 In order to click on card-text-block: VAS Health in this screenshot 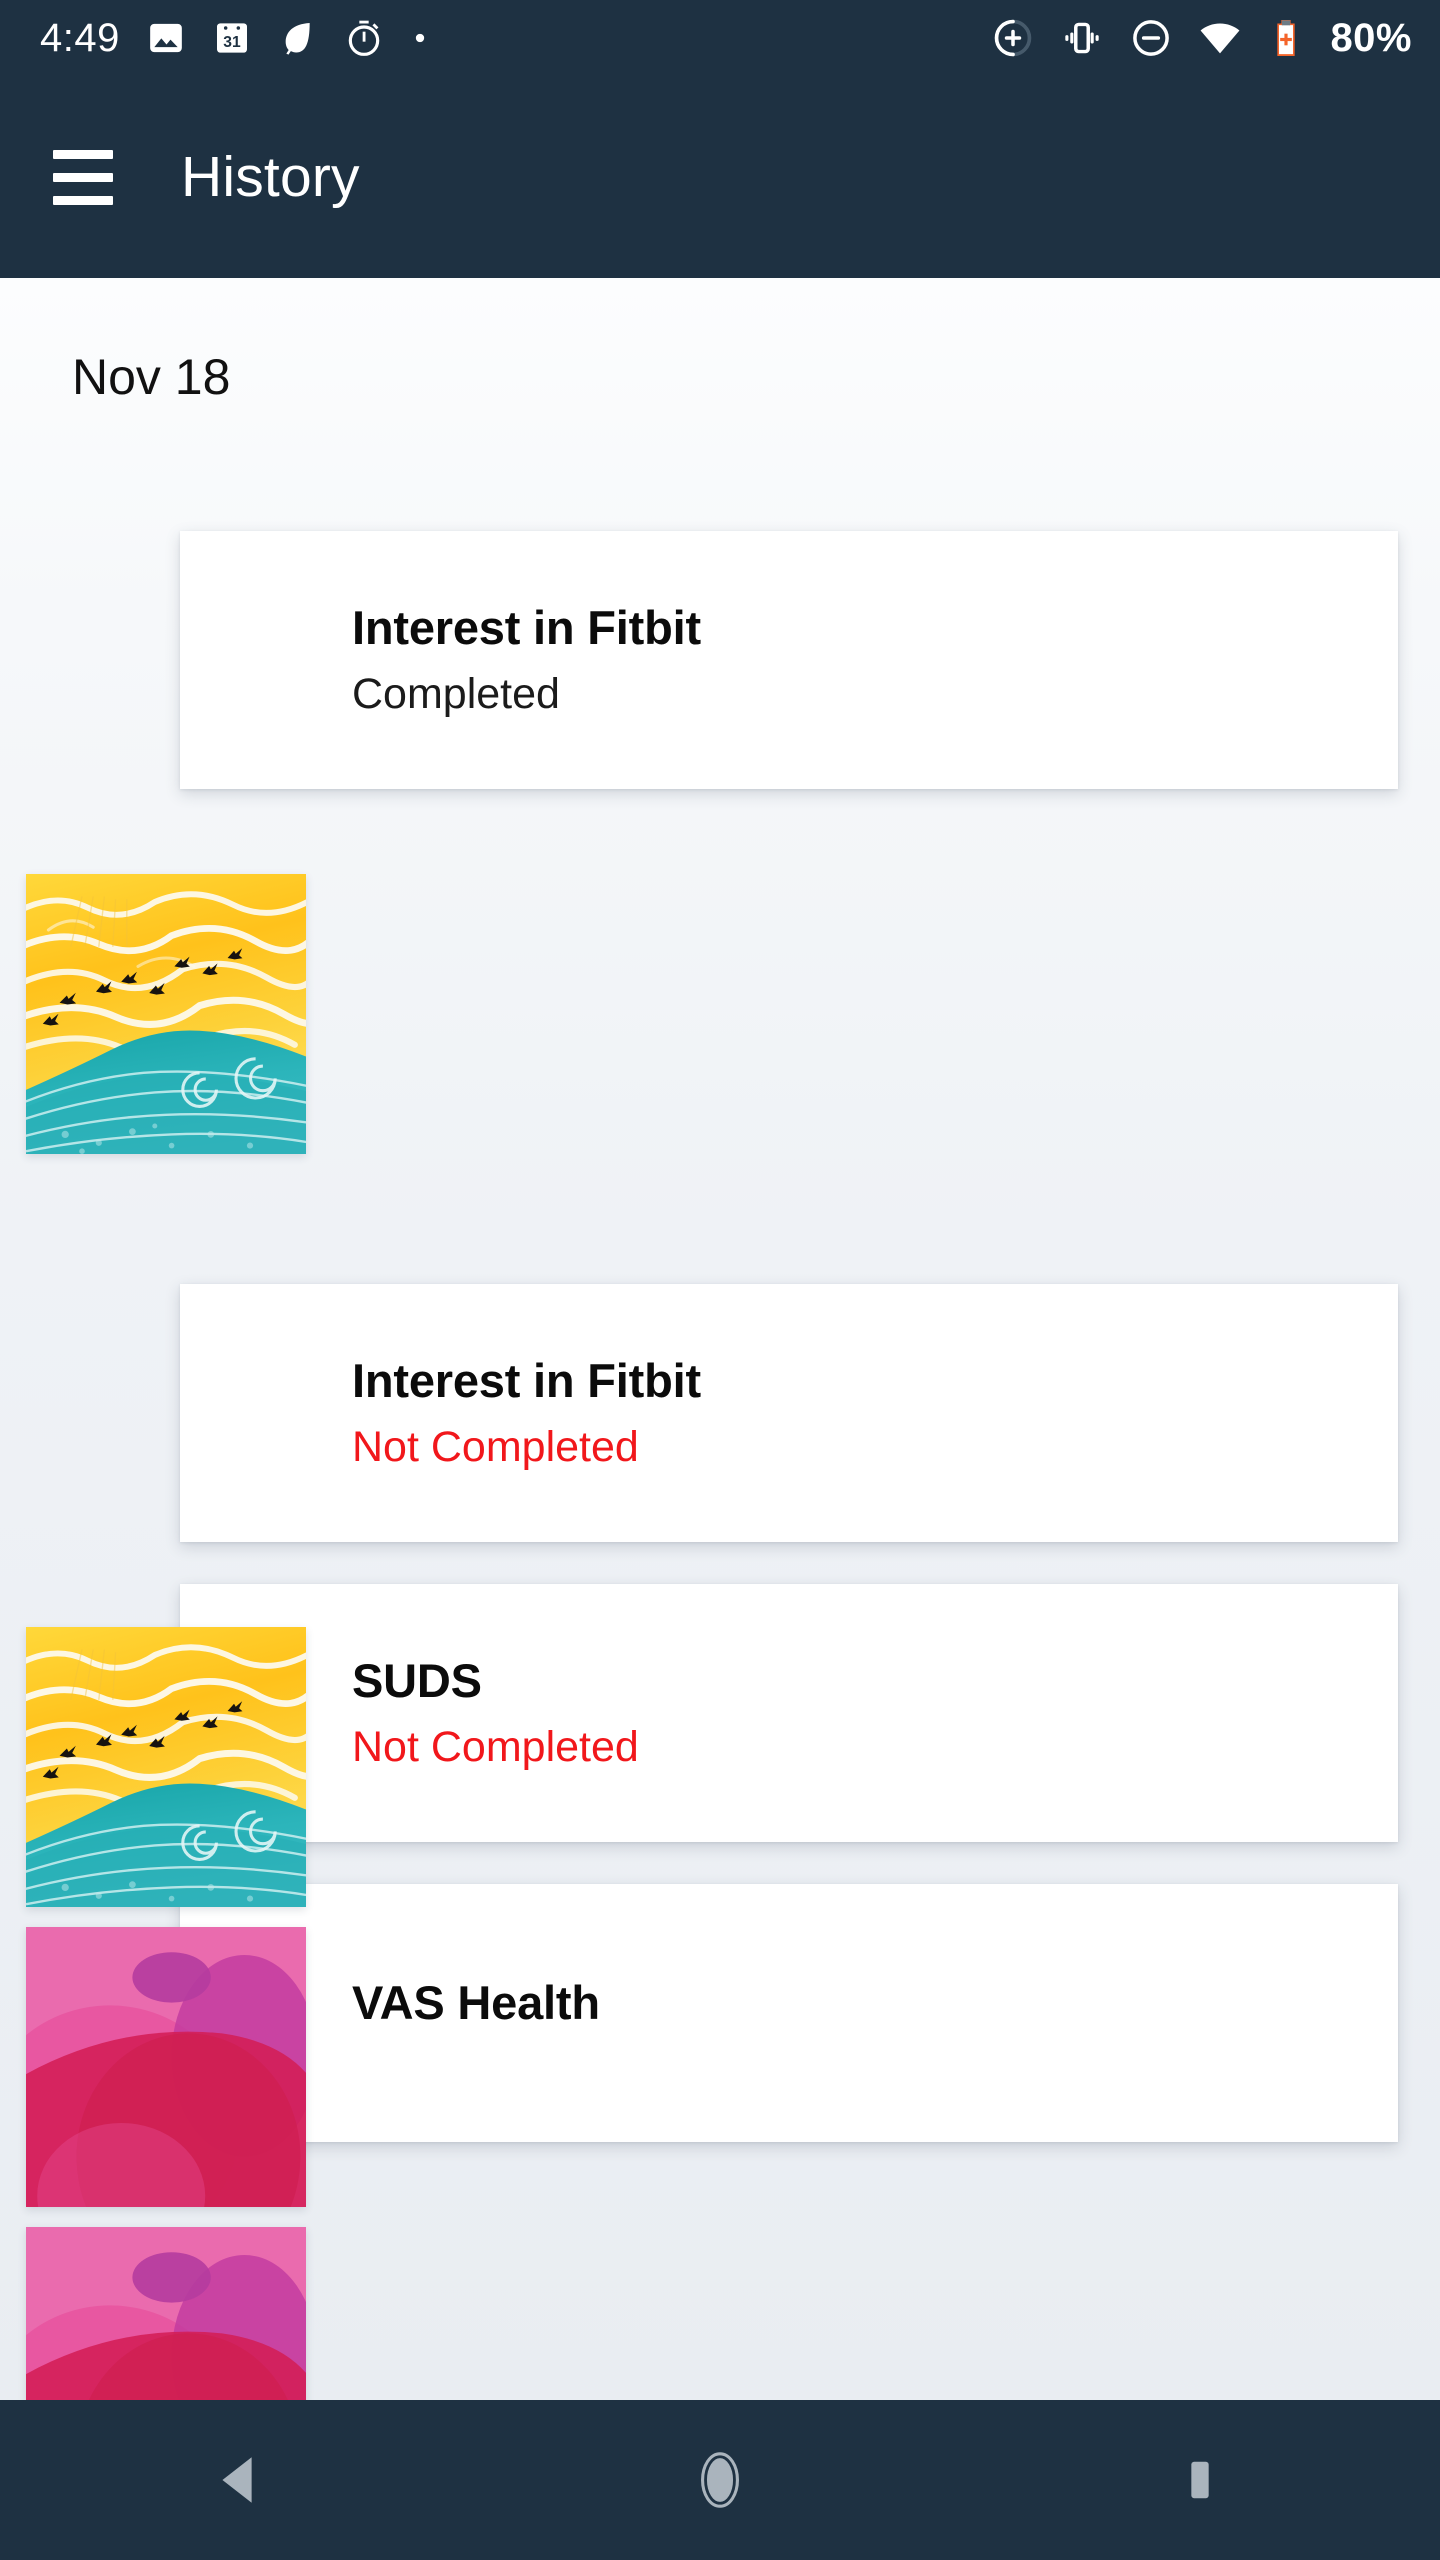, I will do `click(476, 2013)`.